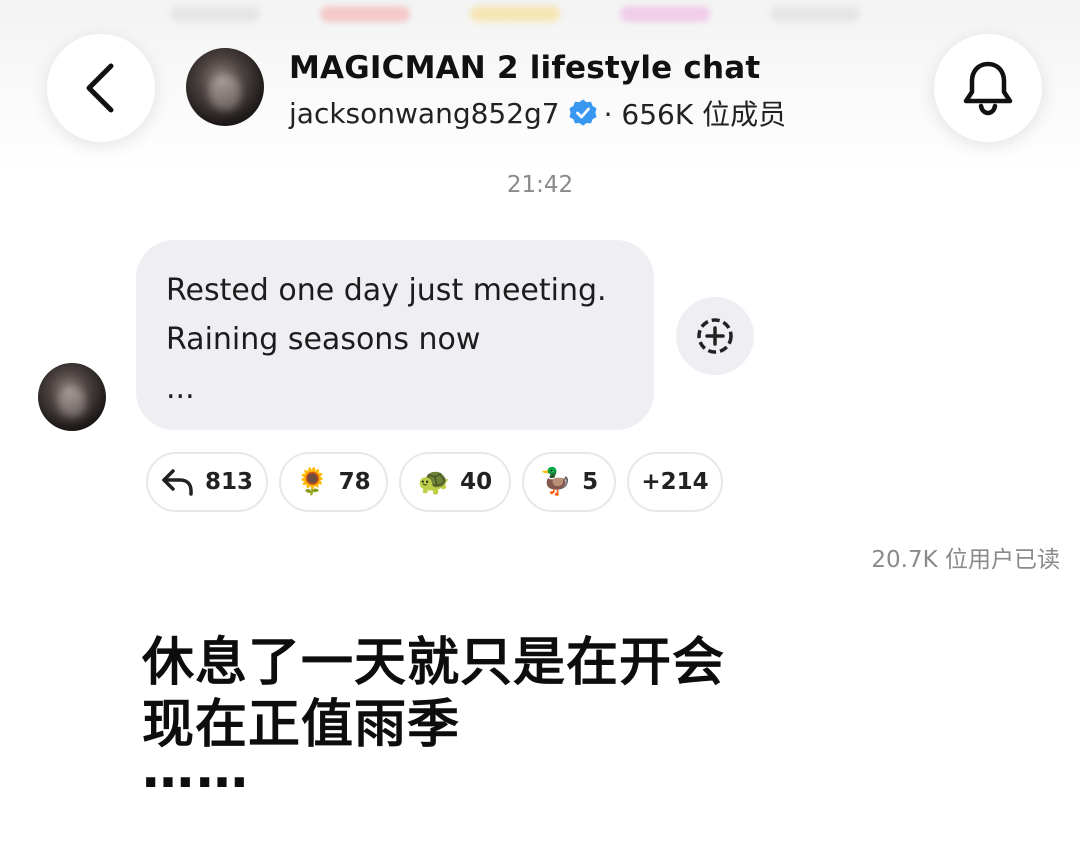 Image resolution: width=1080 pixels, height=848 pixels. I want to click on bell-icon, so click(988, 88).